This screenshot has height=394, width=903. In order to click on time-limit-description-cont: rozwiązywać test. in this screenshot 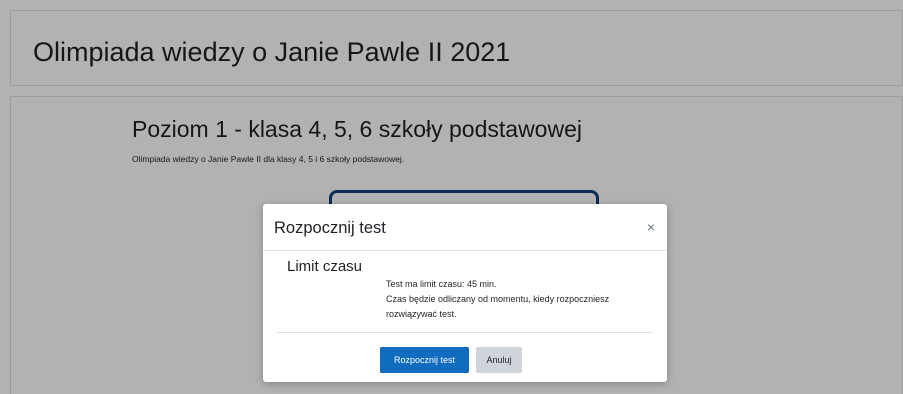, I will do `click(421, 314)`.